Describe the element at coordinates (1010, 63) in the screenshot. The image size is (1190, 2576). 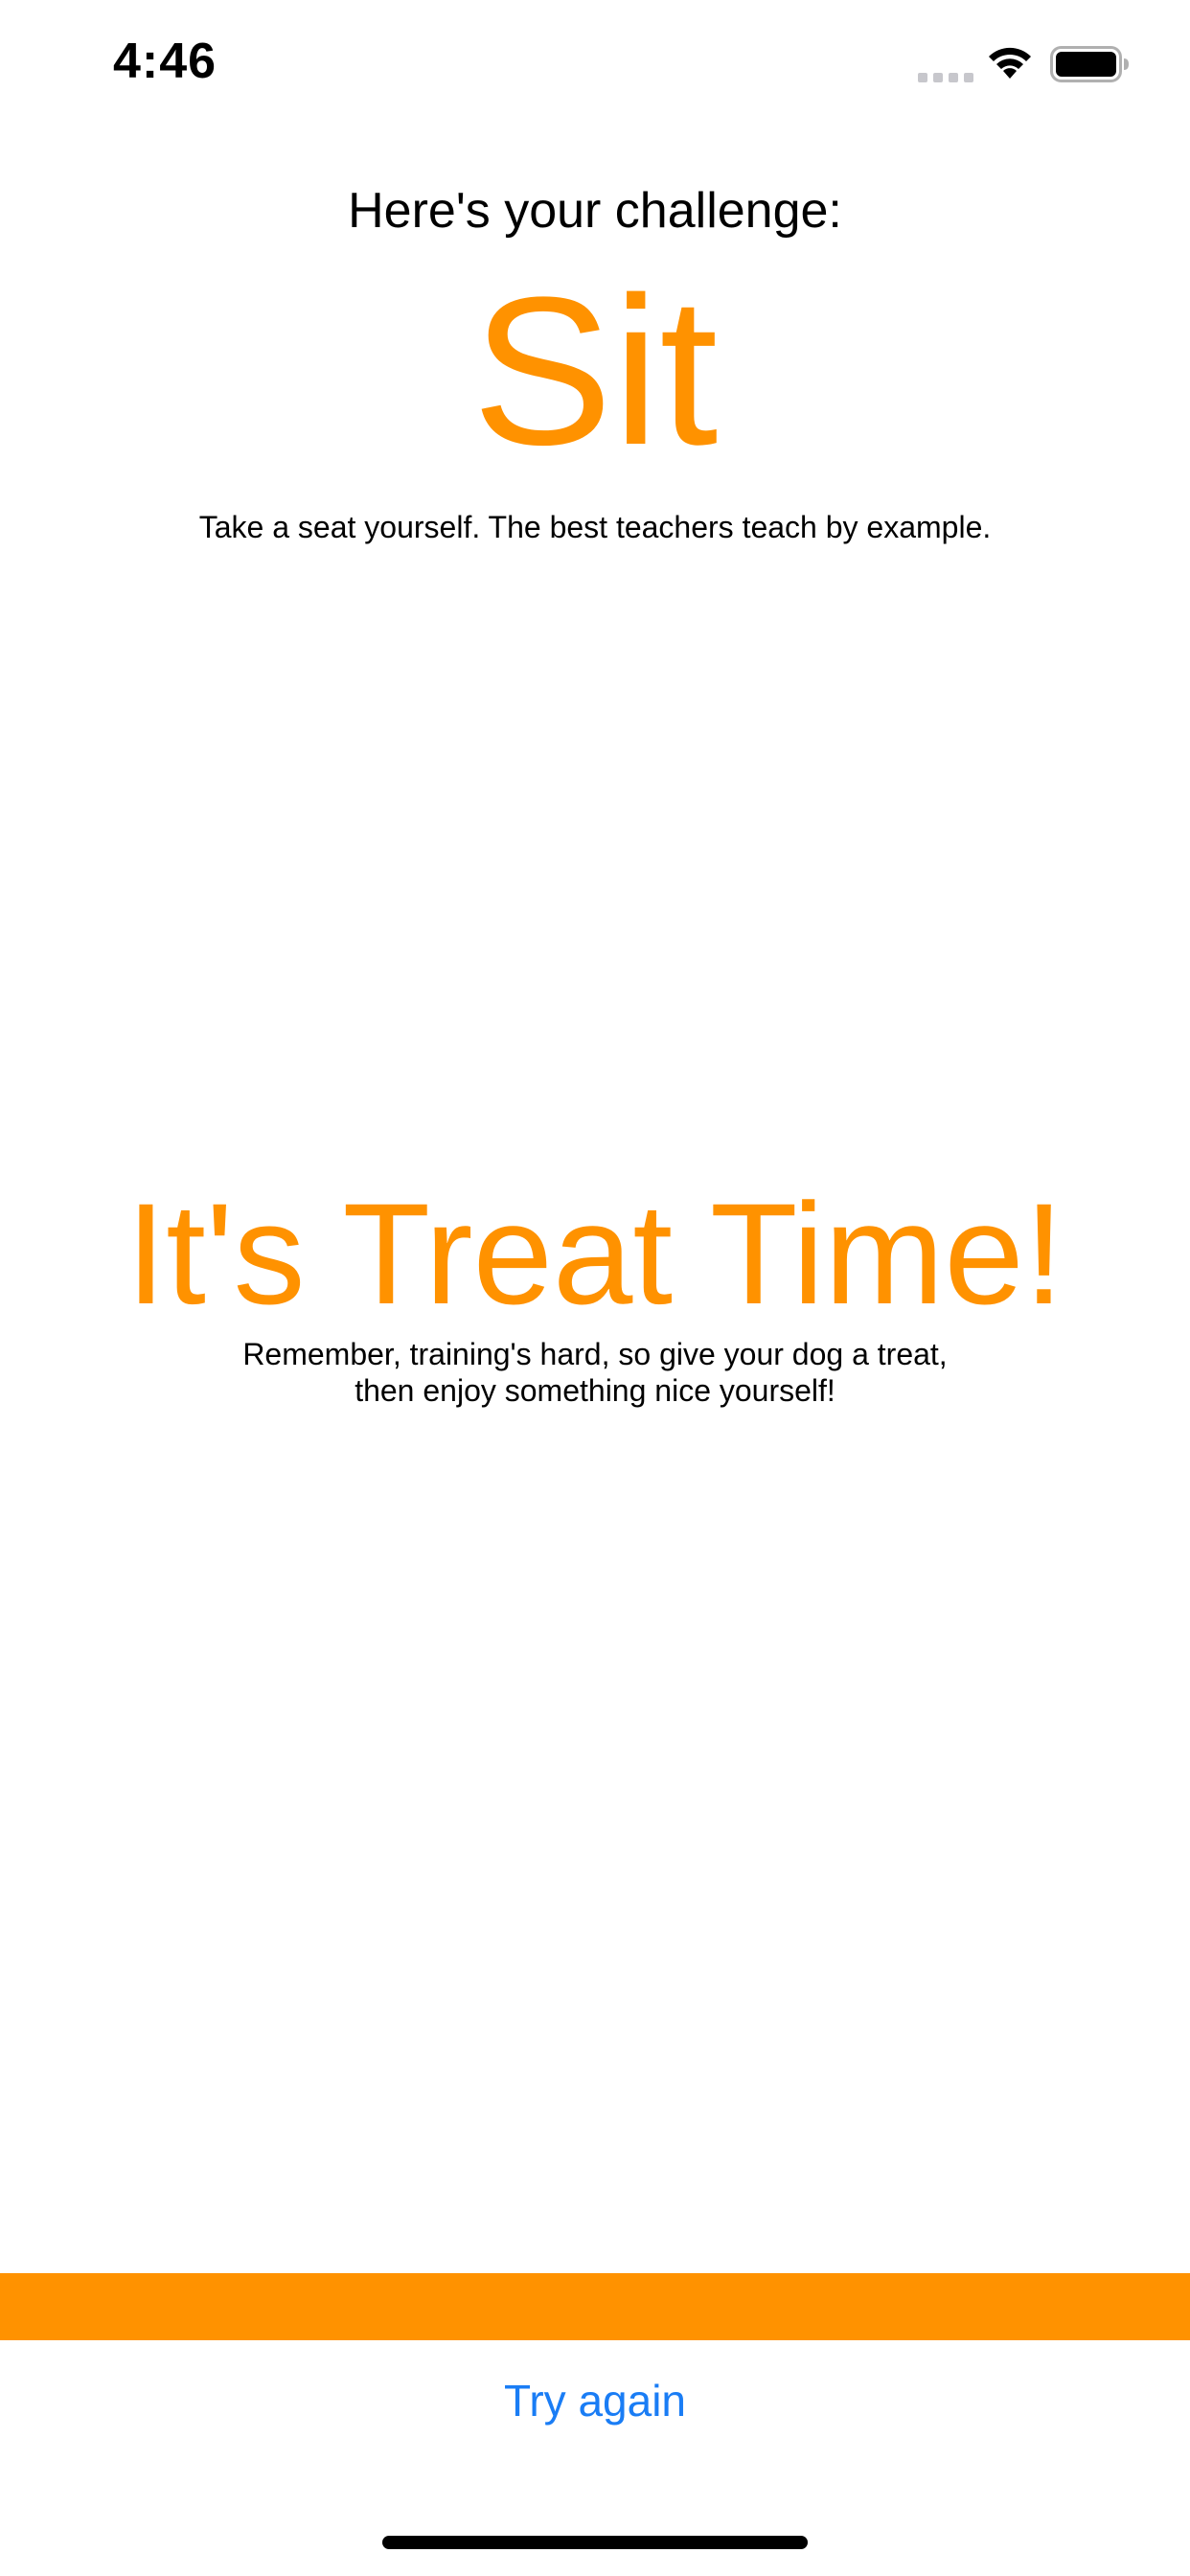
I see `wifi-icon` at that location.